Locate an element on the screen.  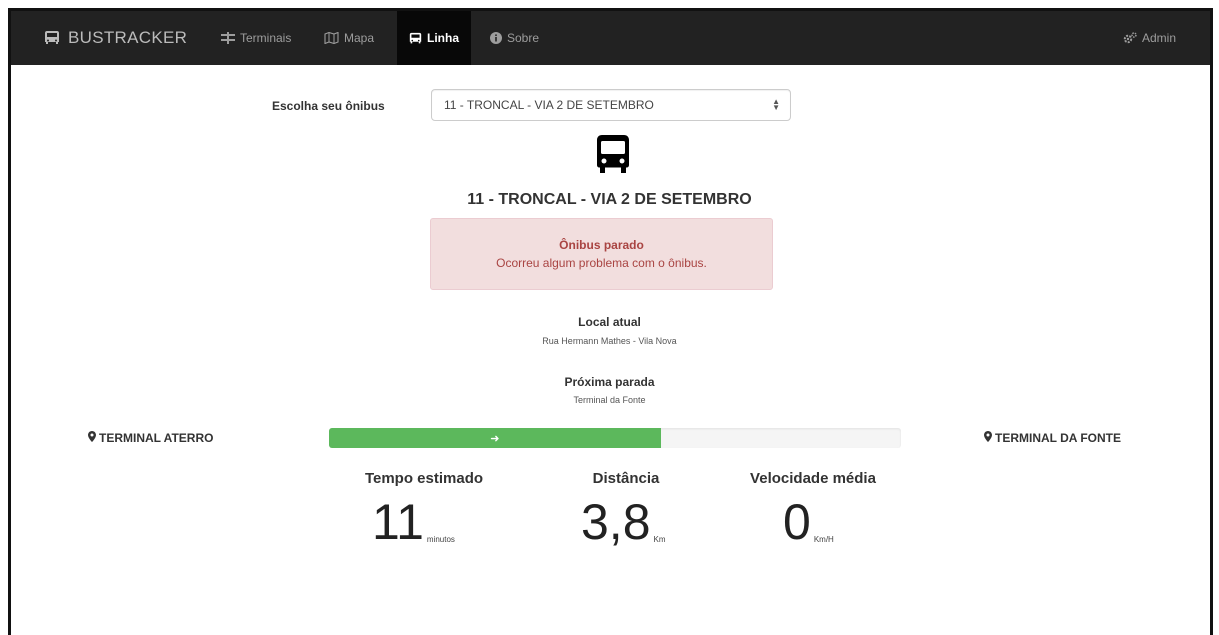
metric-label-tempo: Tempo estimado is located at coordinates (424, 478).